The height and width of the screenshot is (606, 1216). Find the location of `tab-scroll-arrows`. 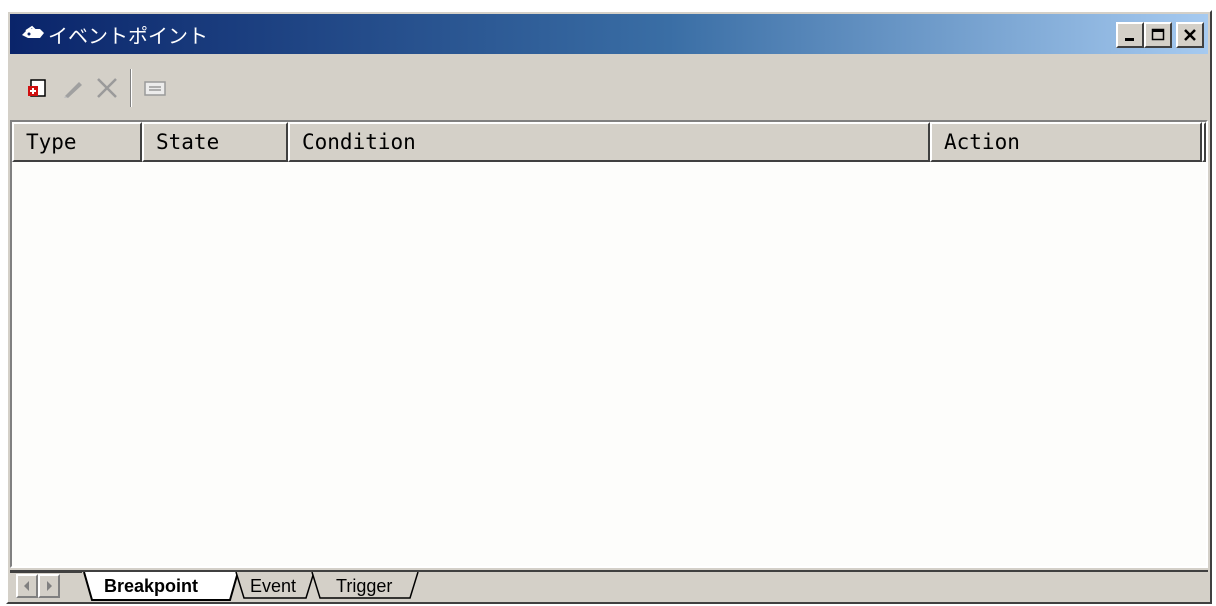

tab-scroll-arrows is located at coordinates (38, 586).